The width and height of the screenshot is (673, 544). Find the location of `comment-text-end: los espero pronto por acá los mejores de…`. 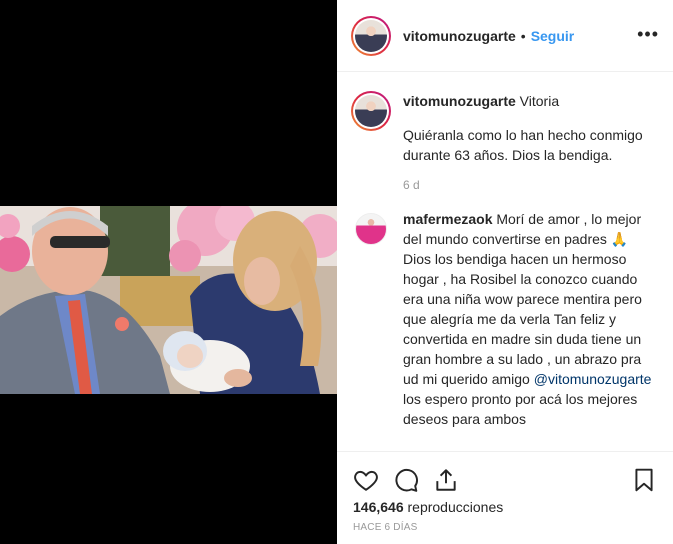

comment-text-end: los espero pronto por acá los mejores de… is located at coordinates (520, 409).